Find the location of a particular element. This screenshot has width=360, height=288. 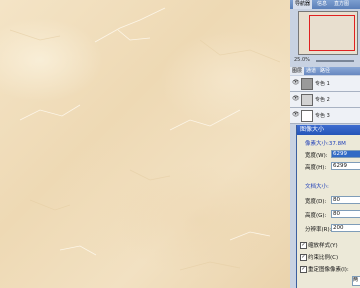

tab-channels: 通道 is located at coordinates (311, 71).